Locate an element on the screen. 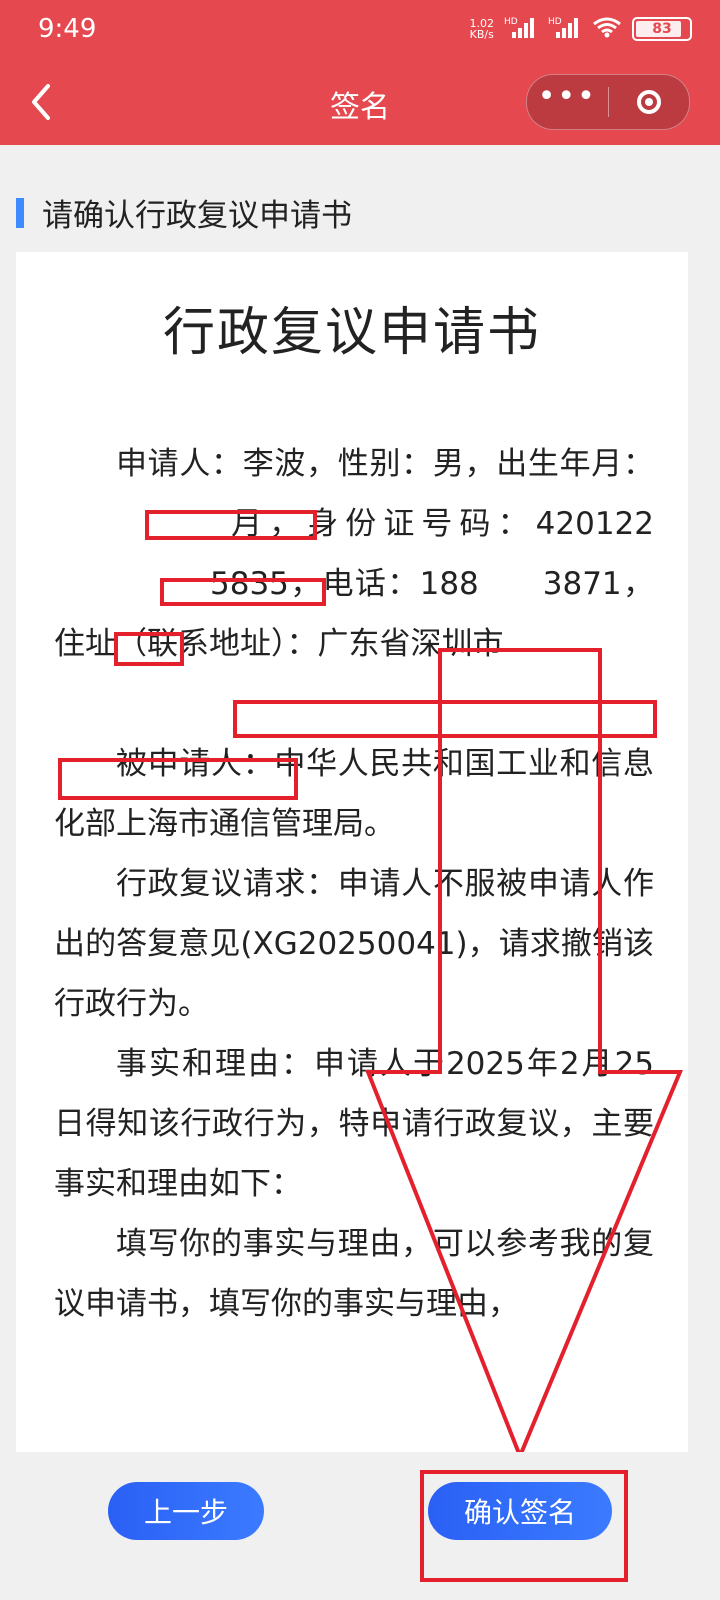  previous-step-button: 上一步 is located at coordinates (186, 1511).